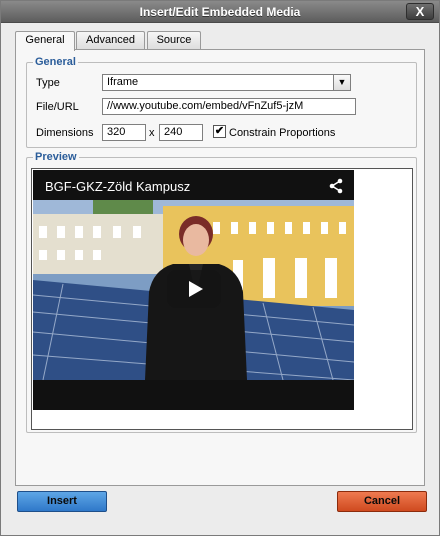 The image size is (440, 536). What do you see at coordinates (48, 83) in the screenshot?
I see `type-label: Type` at bounding box center [48, 83].